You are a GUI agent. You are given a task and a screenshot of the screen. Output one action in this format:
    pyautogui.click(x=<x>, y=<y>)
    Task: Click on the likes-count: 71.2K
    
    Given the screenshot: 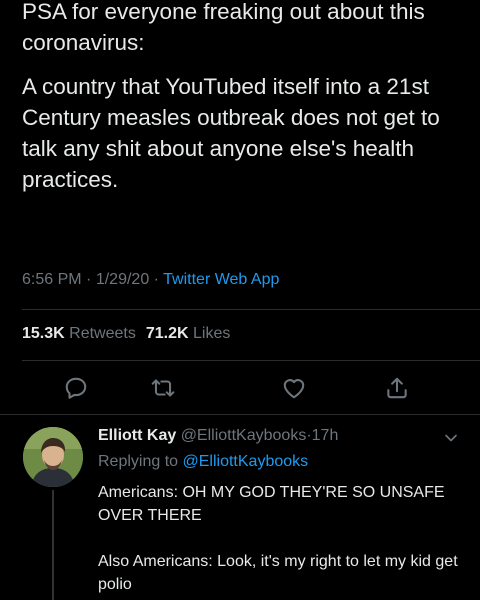 What is the action you would take?
    pyautogui.click(x=167, y=333)
    